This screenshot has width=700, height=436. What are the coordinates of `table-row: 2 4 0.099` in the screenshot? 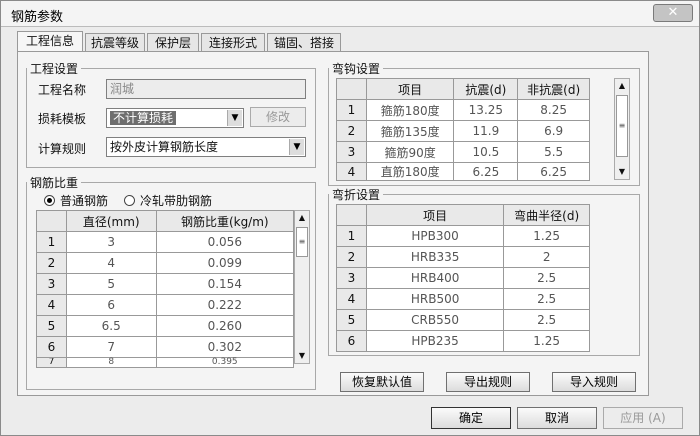 It's located at (165, 263).